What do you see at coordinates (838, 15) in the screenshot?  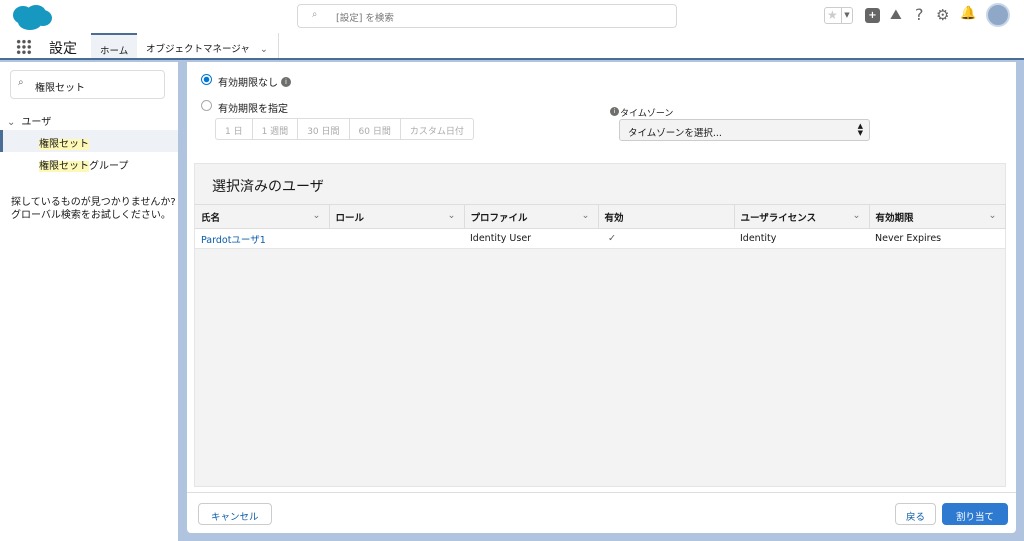 I see `favorites-star-icon: ★ ▼` at bounding box center [838, 15].